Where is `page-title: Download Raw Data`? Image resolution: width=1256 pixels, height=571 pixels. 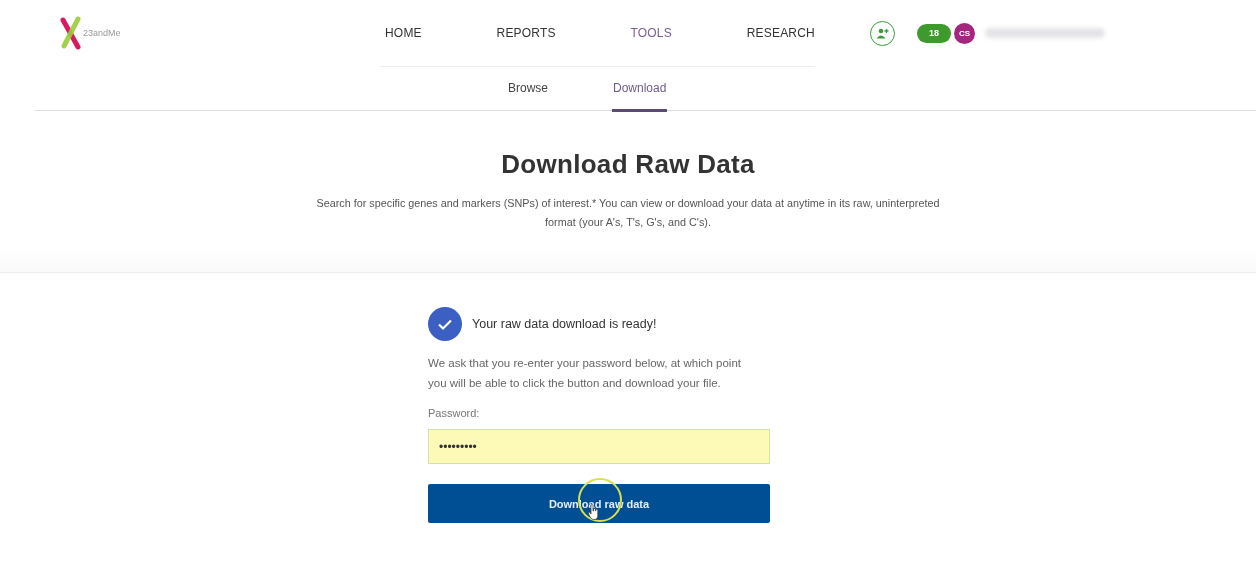 page-title: Download Raw Data is located at coordinates (628, 164).